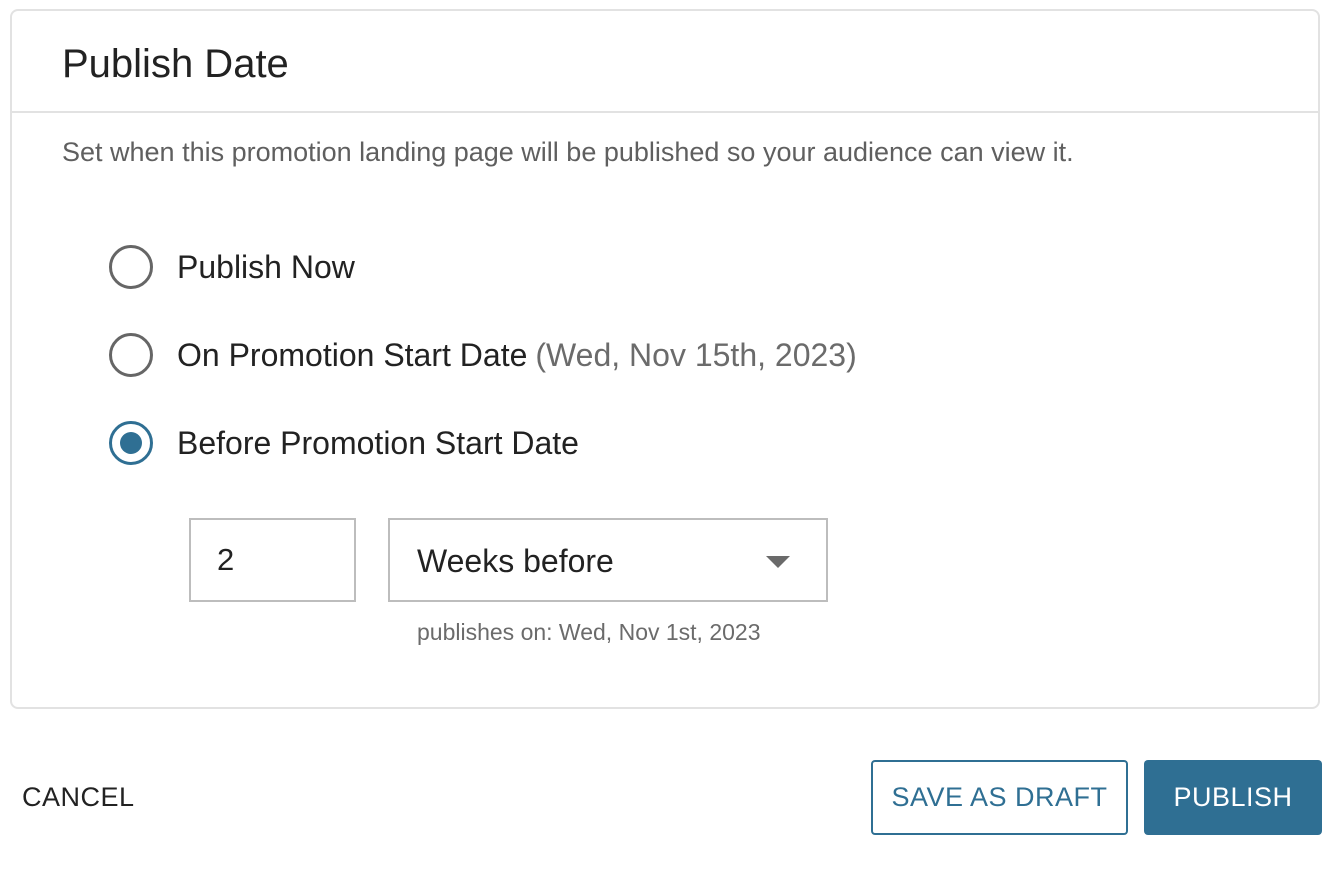  Describe the element at coordinates (78, 797) in the screenshot. I see `cancel-button: CANCEL` at that location.